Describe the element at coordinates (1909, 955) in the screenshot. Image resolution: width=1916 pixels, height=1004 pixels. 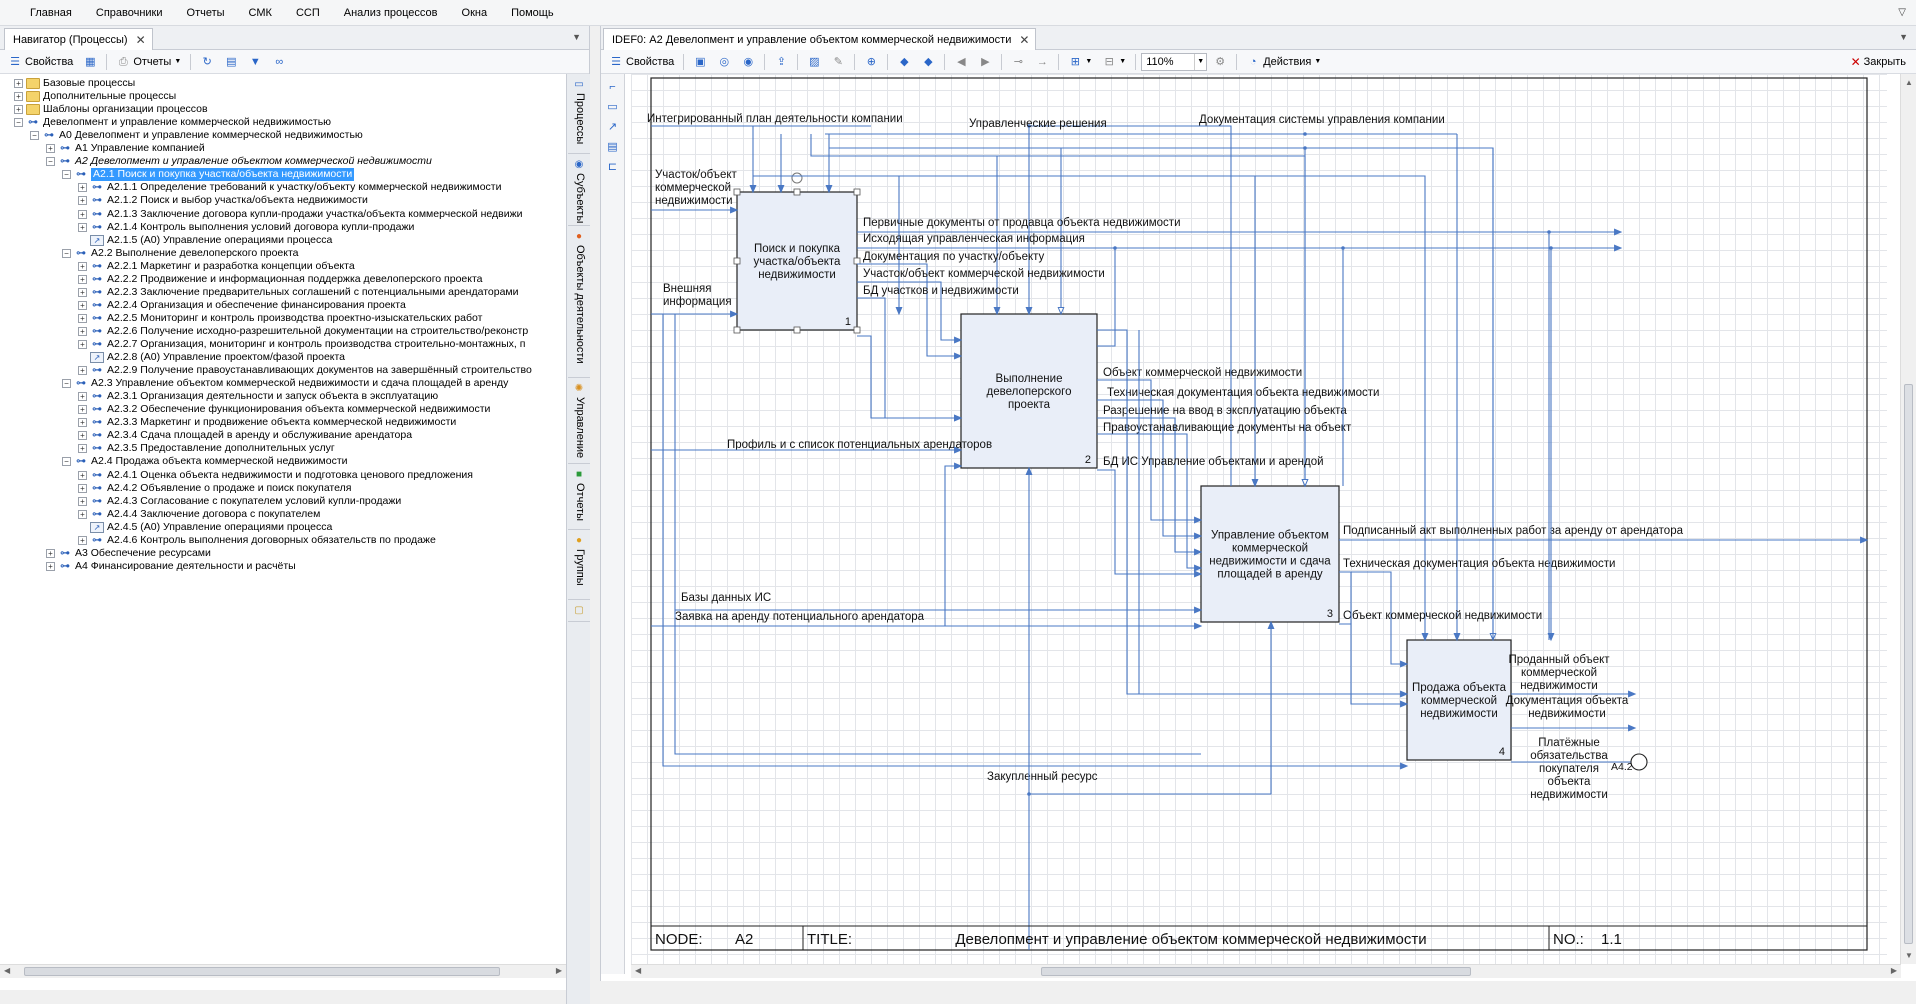
I see `scroll-down-icon: ▼` at that location.